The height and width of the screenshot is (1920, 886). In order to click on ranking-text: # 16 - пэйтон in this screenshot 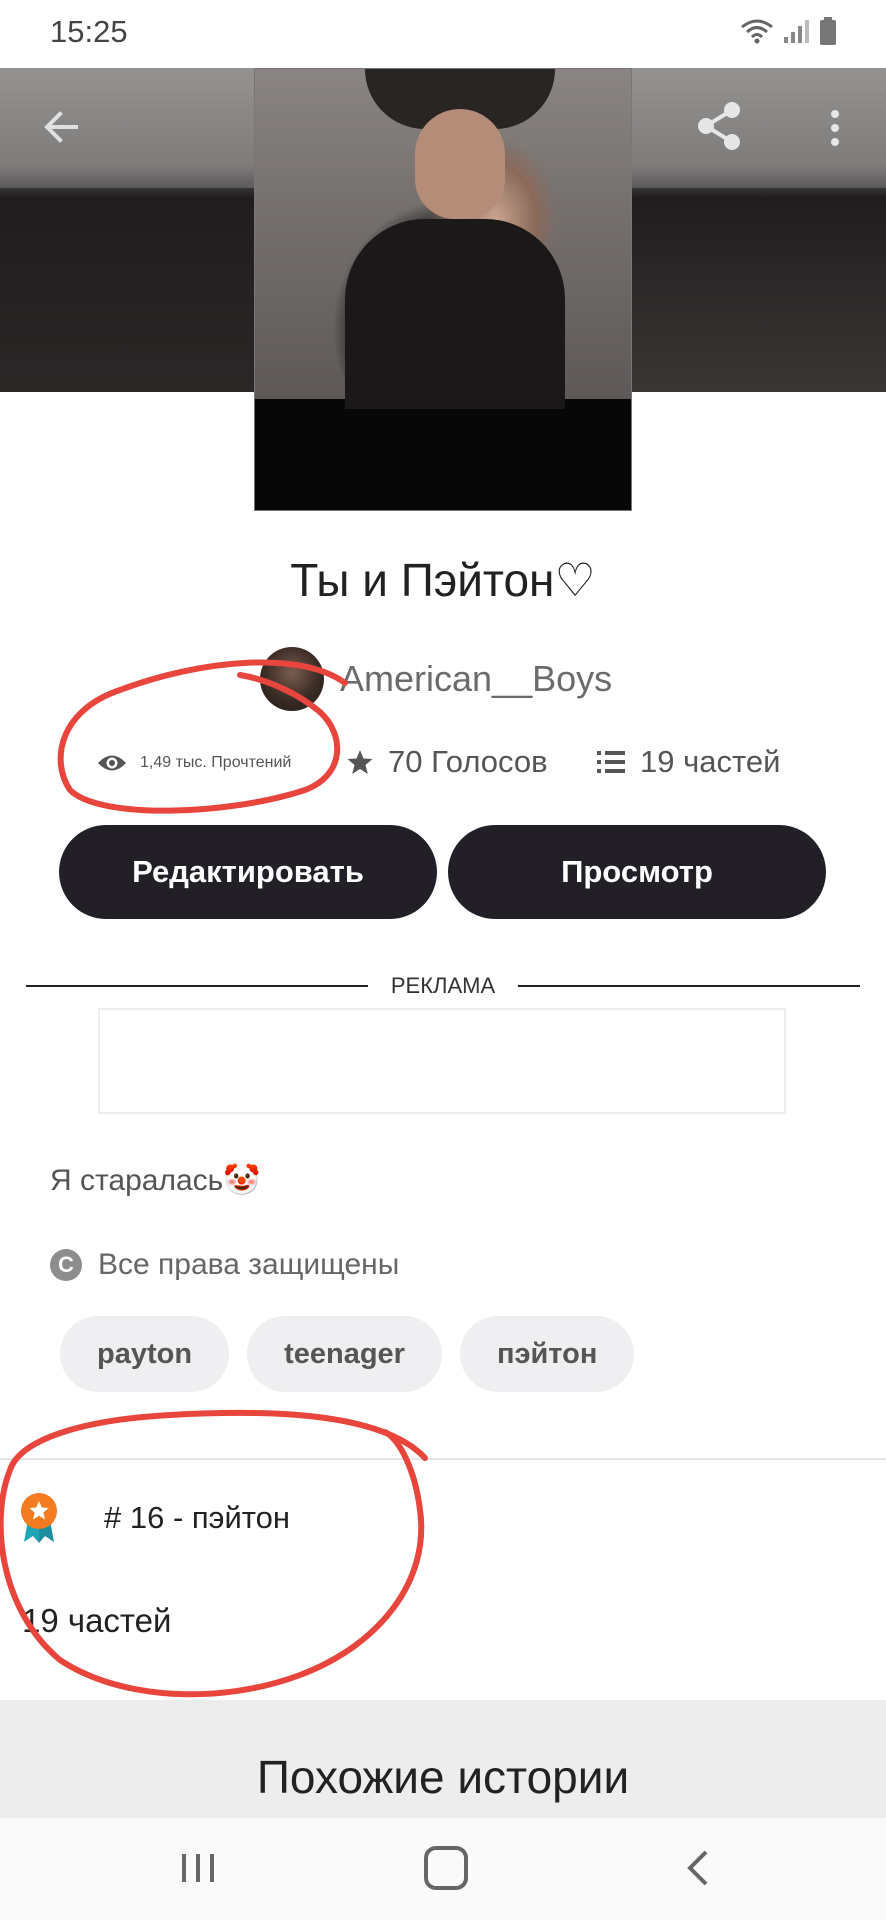, I will do `click(197, 1518)`.